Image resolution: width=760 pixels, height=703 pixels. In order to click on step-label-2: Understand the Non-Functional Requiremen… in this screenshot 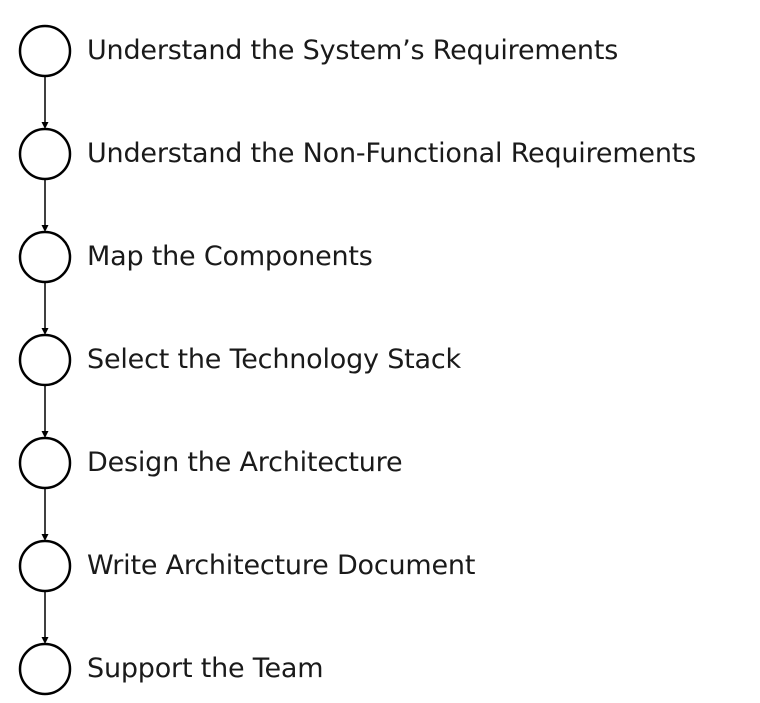, I will do `click(392, 153)`.